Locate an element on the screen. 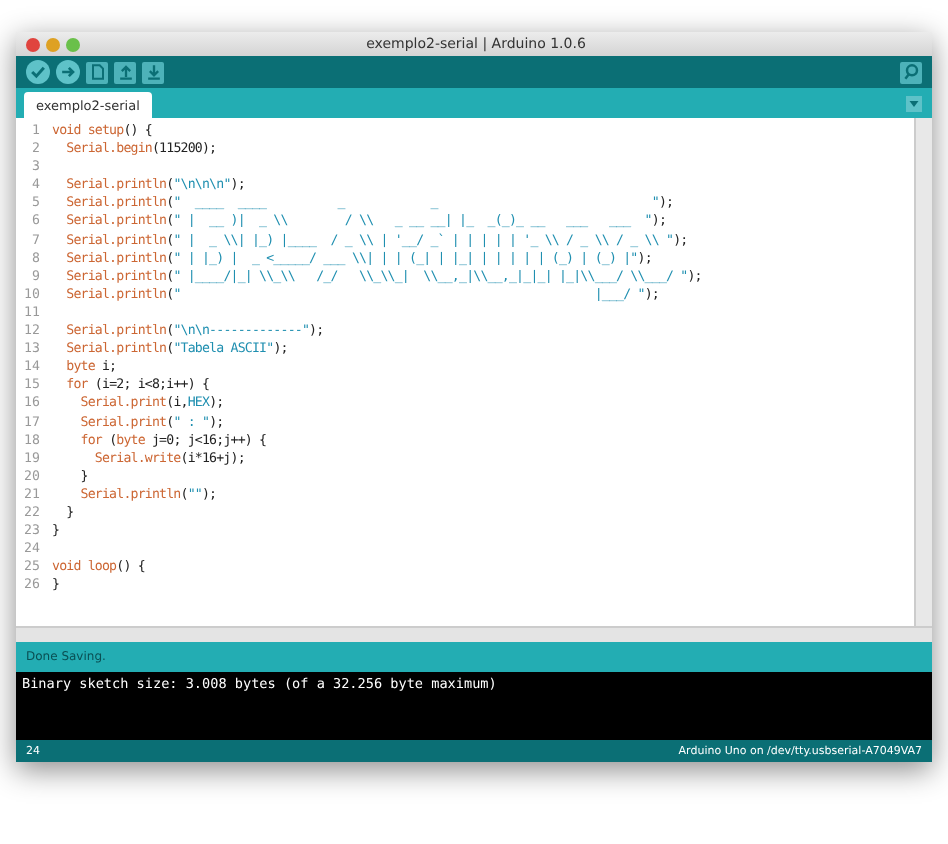  up-arrow-icon is located at coordinates (125, 72).